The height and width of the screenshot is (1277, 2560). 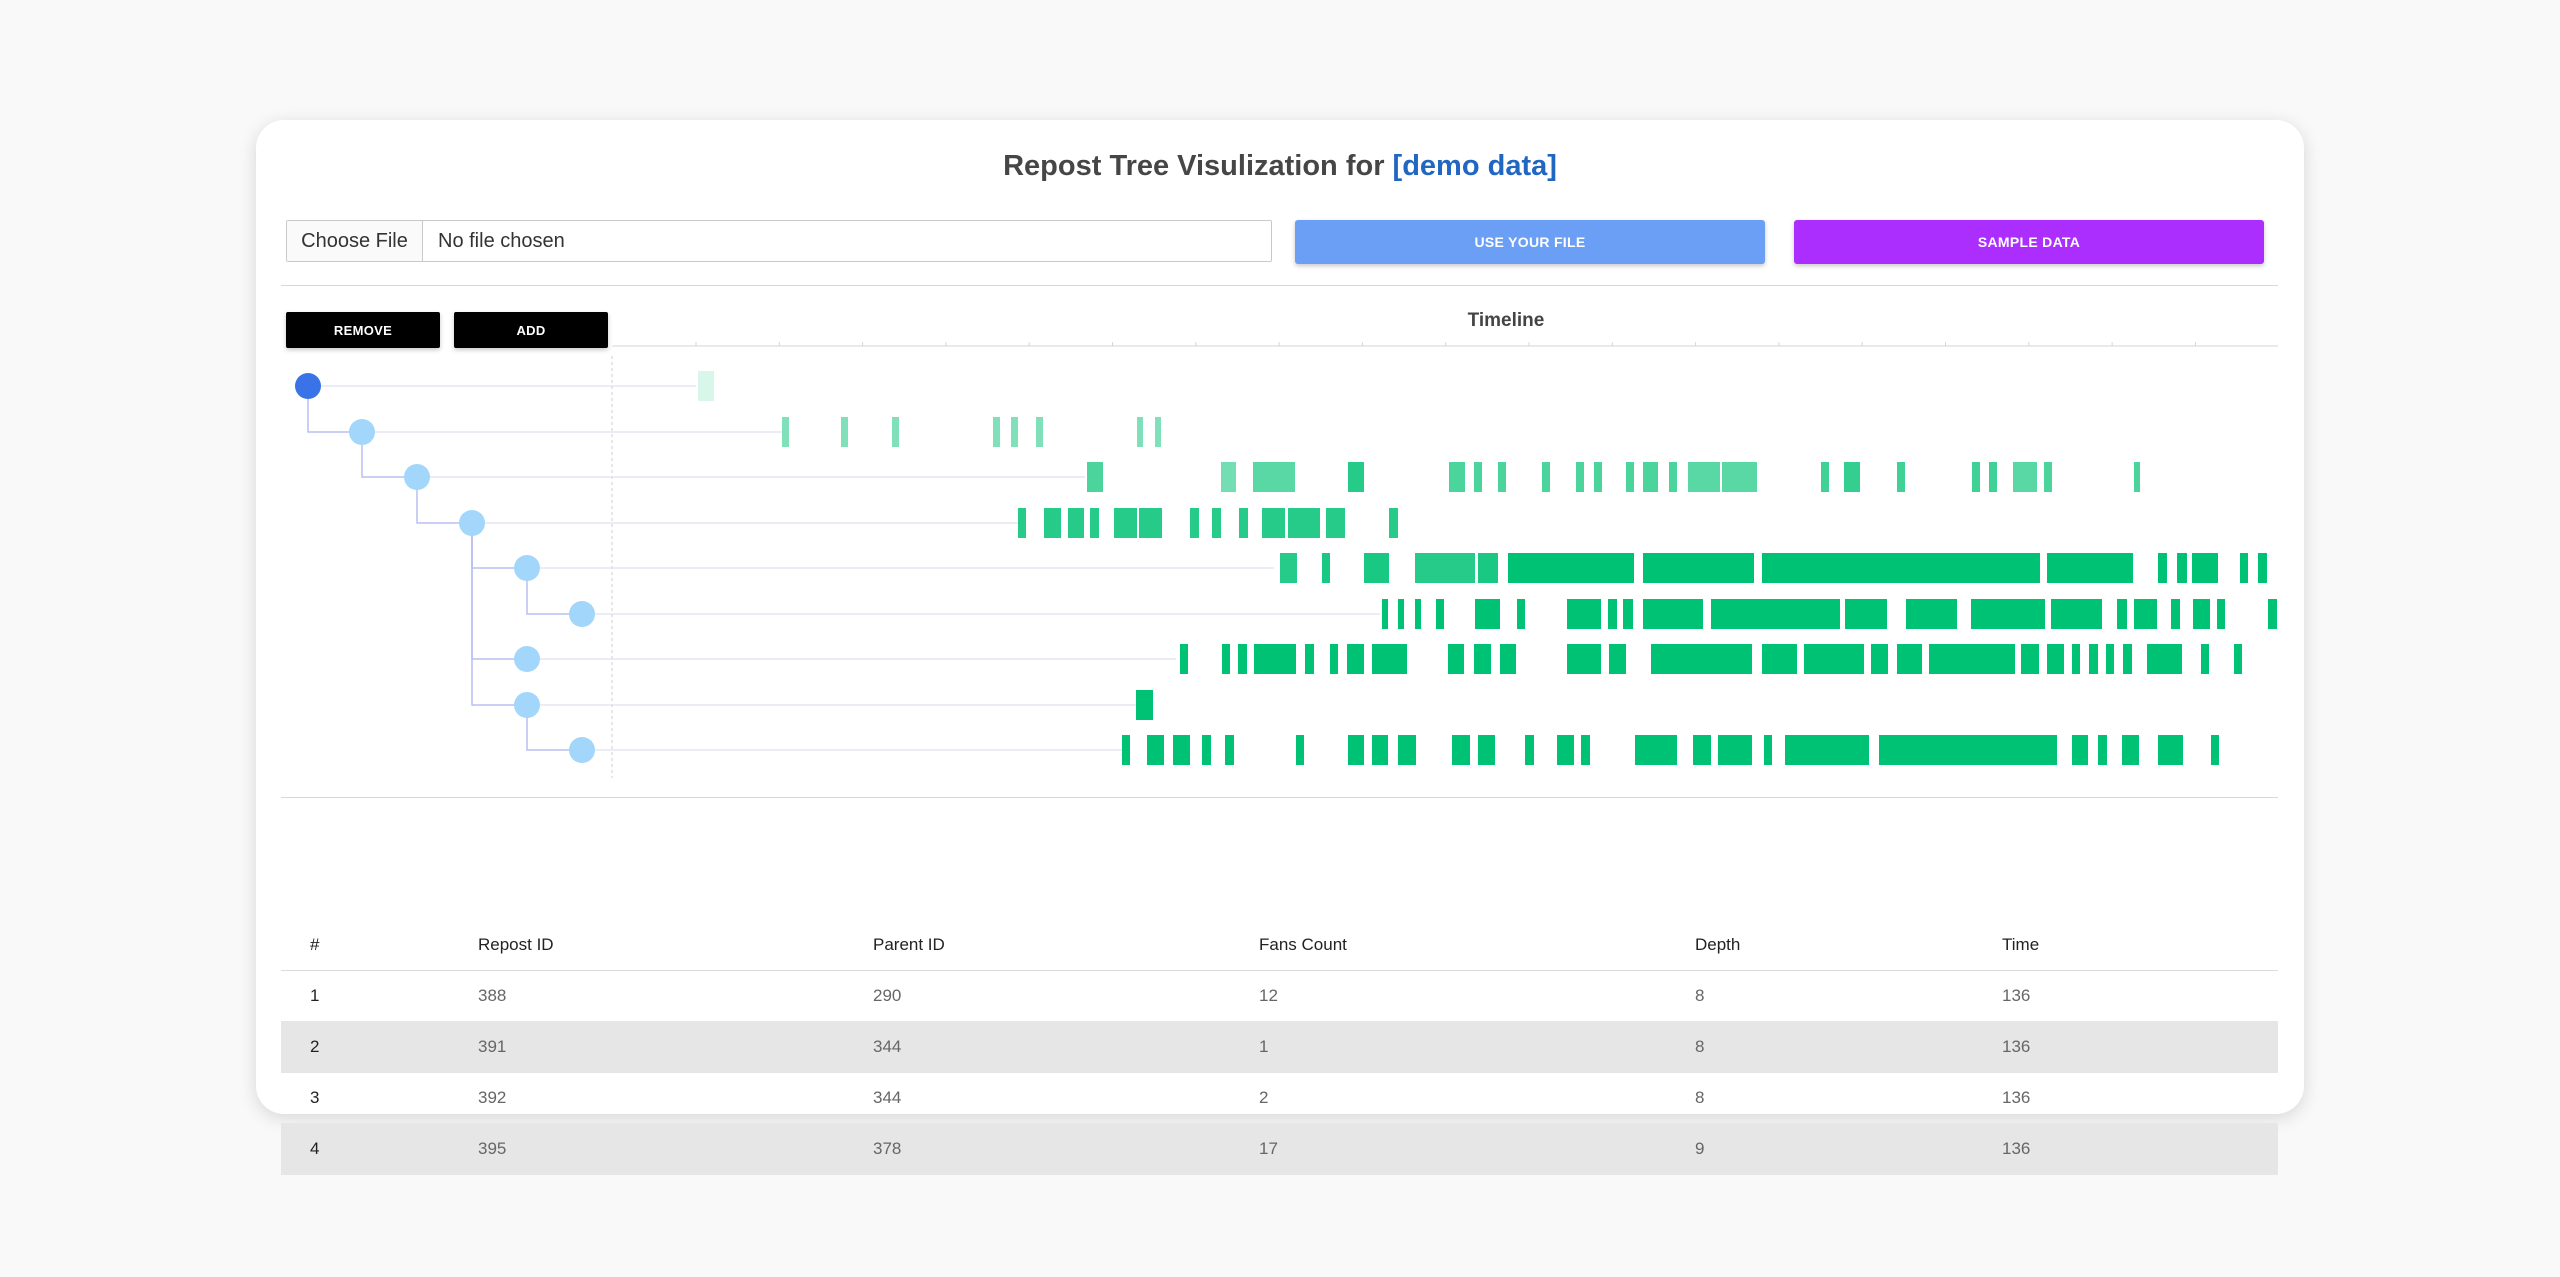 What do you see at coordinates (379, 1098) in the screenshot?
I see `cell-index: 3` at bounding box center [379, 1098].